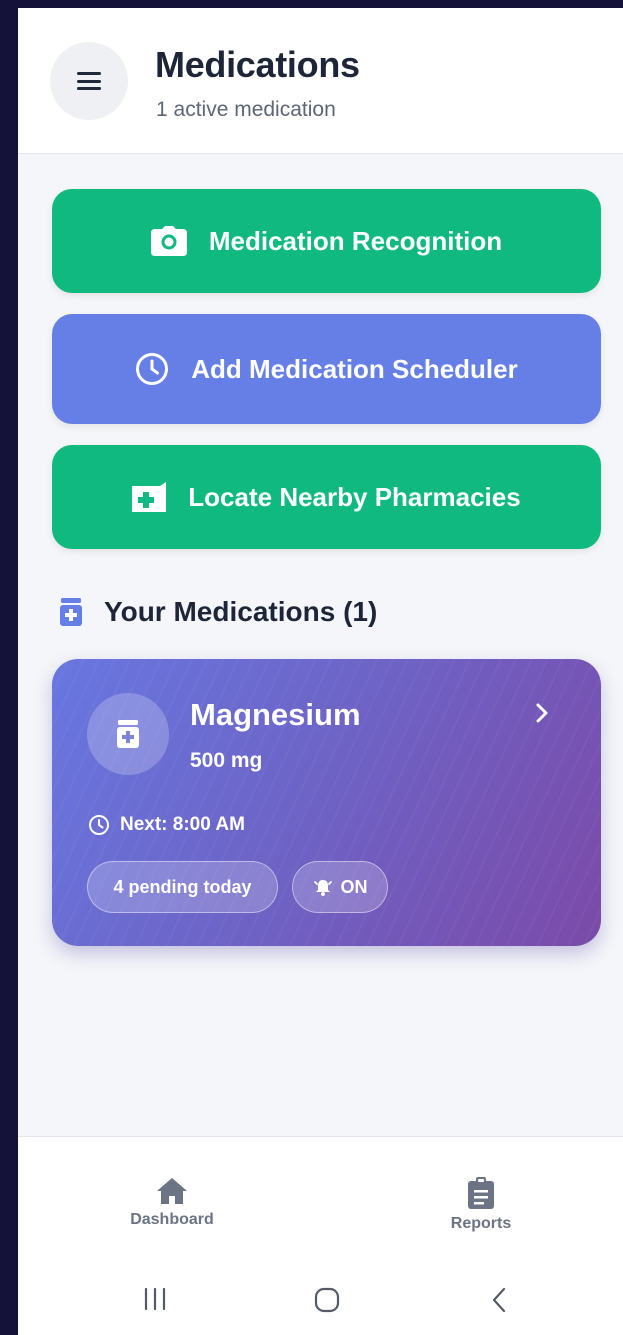 This screenshot has height=1335, width=623. I want to click on system-navigation-bar, so click(320, 1300).